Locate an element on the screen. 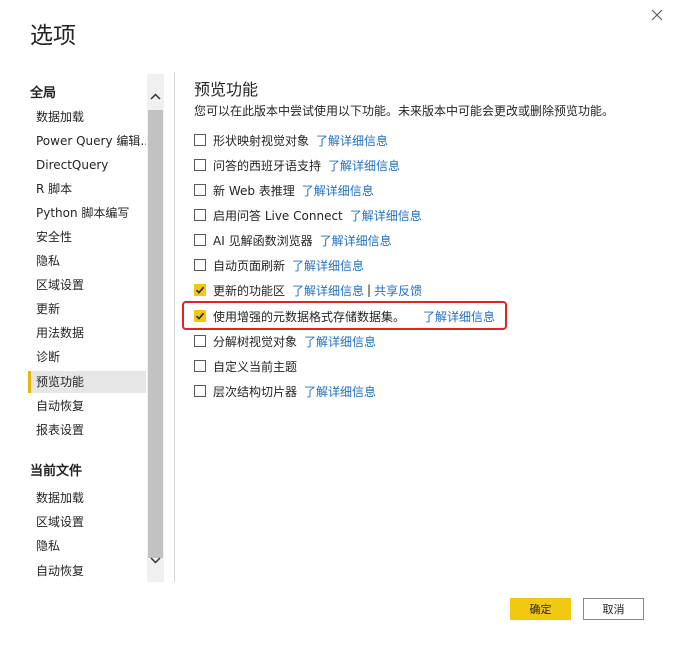 Image resolution: width=674 pixels, height=649 pixels. option-row: 更新的功能区 了解详细信息 | 共享反馈 is located at coordinates (308, 290).